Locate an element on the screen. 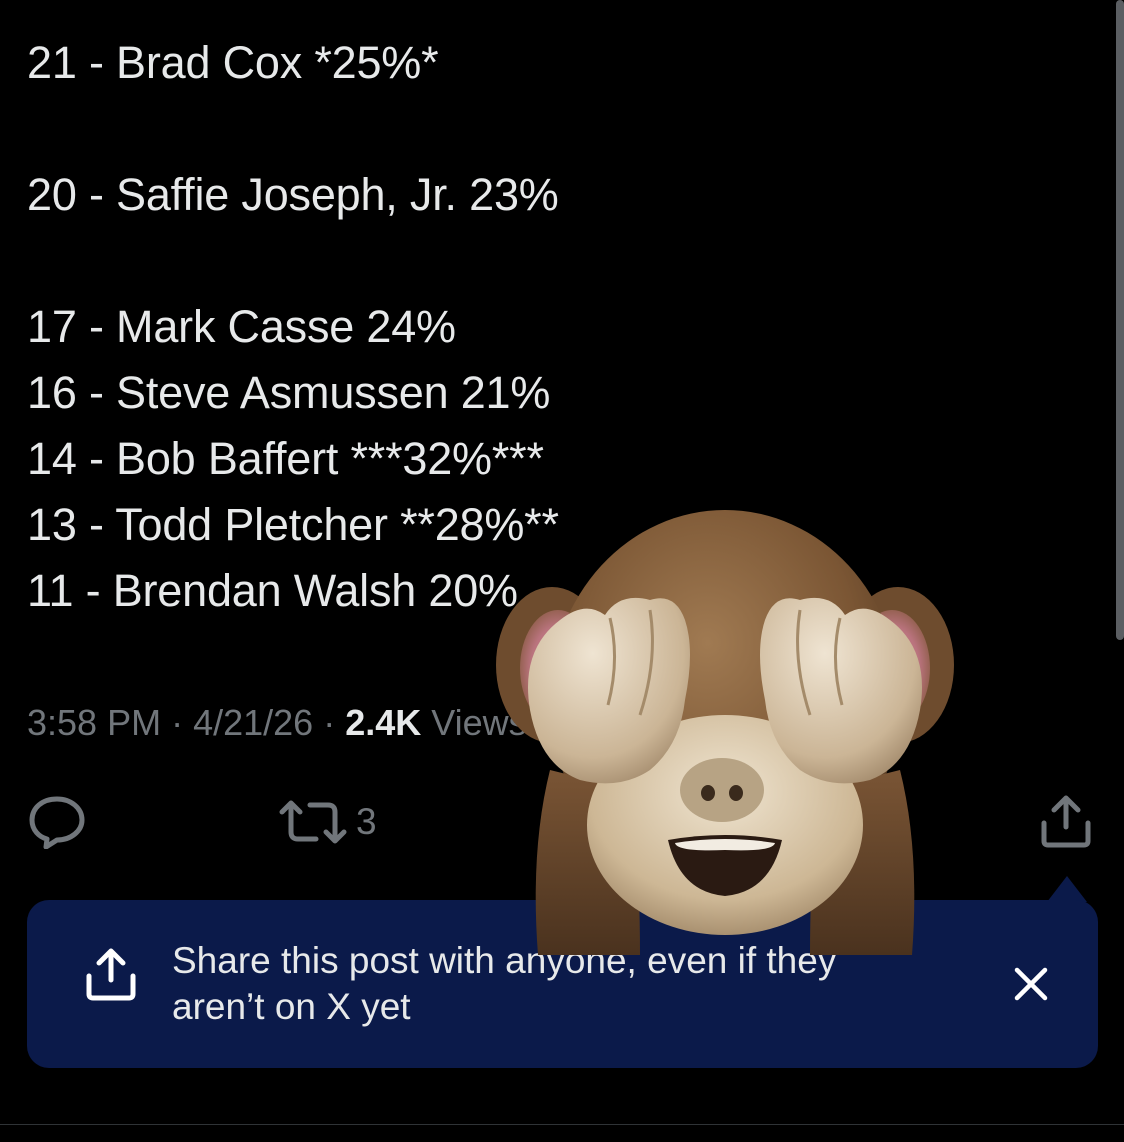  repost-button: 3 is located at coordinates (326, 822).